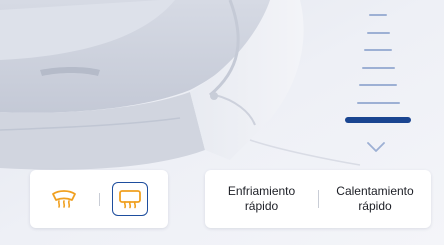 The image size is (444, 245). I want to click on quick-cool-button: Enfriamiento rápido, so click(261, 199).